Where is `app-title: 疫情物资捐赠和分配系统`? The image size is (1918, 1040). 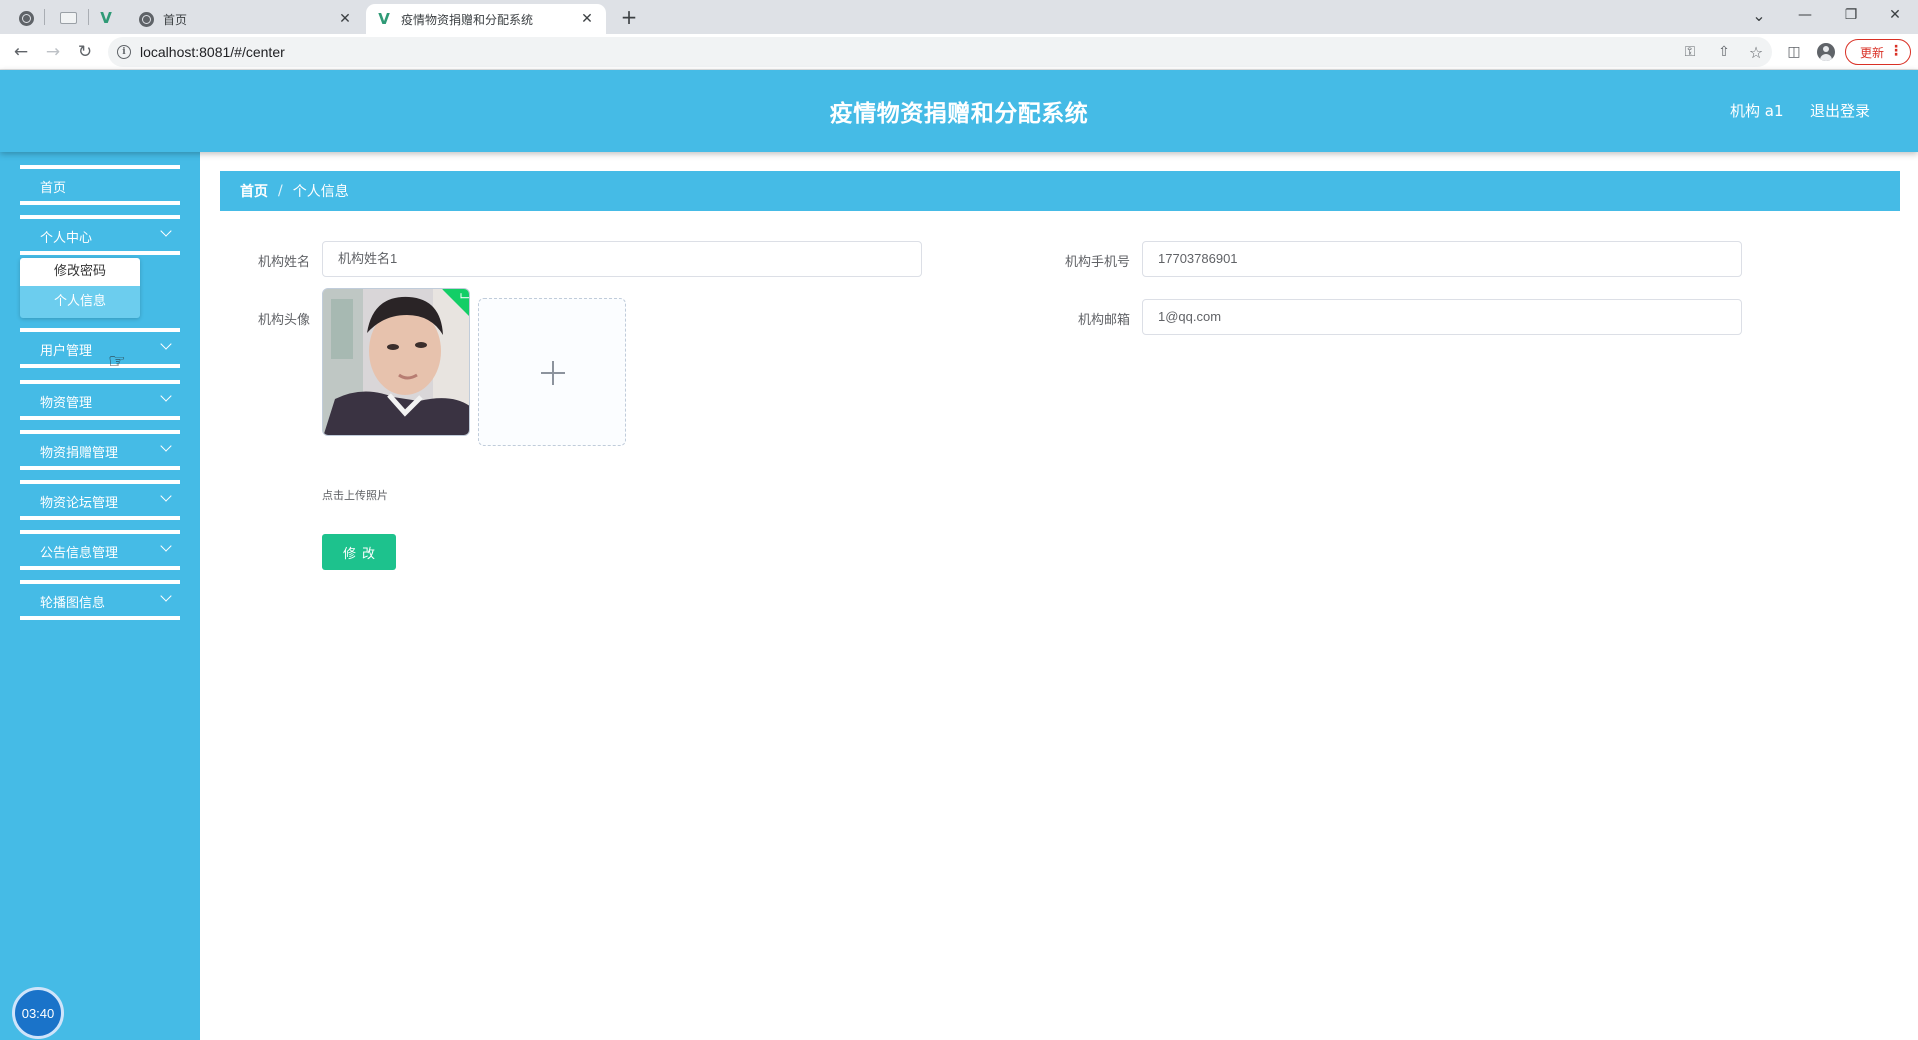
app-title: 疫情物资捐赠和分配系统 is located at coordinates (959, 114).